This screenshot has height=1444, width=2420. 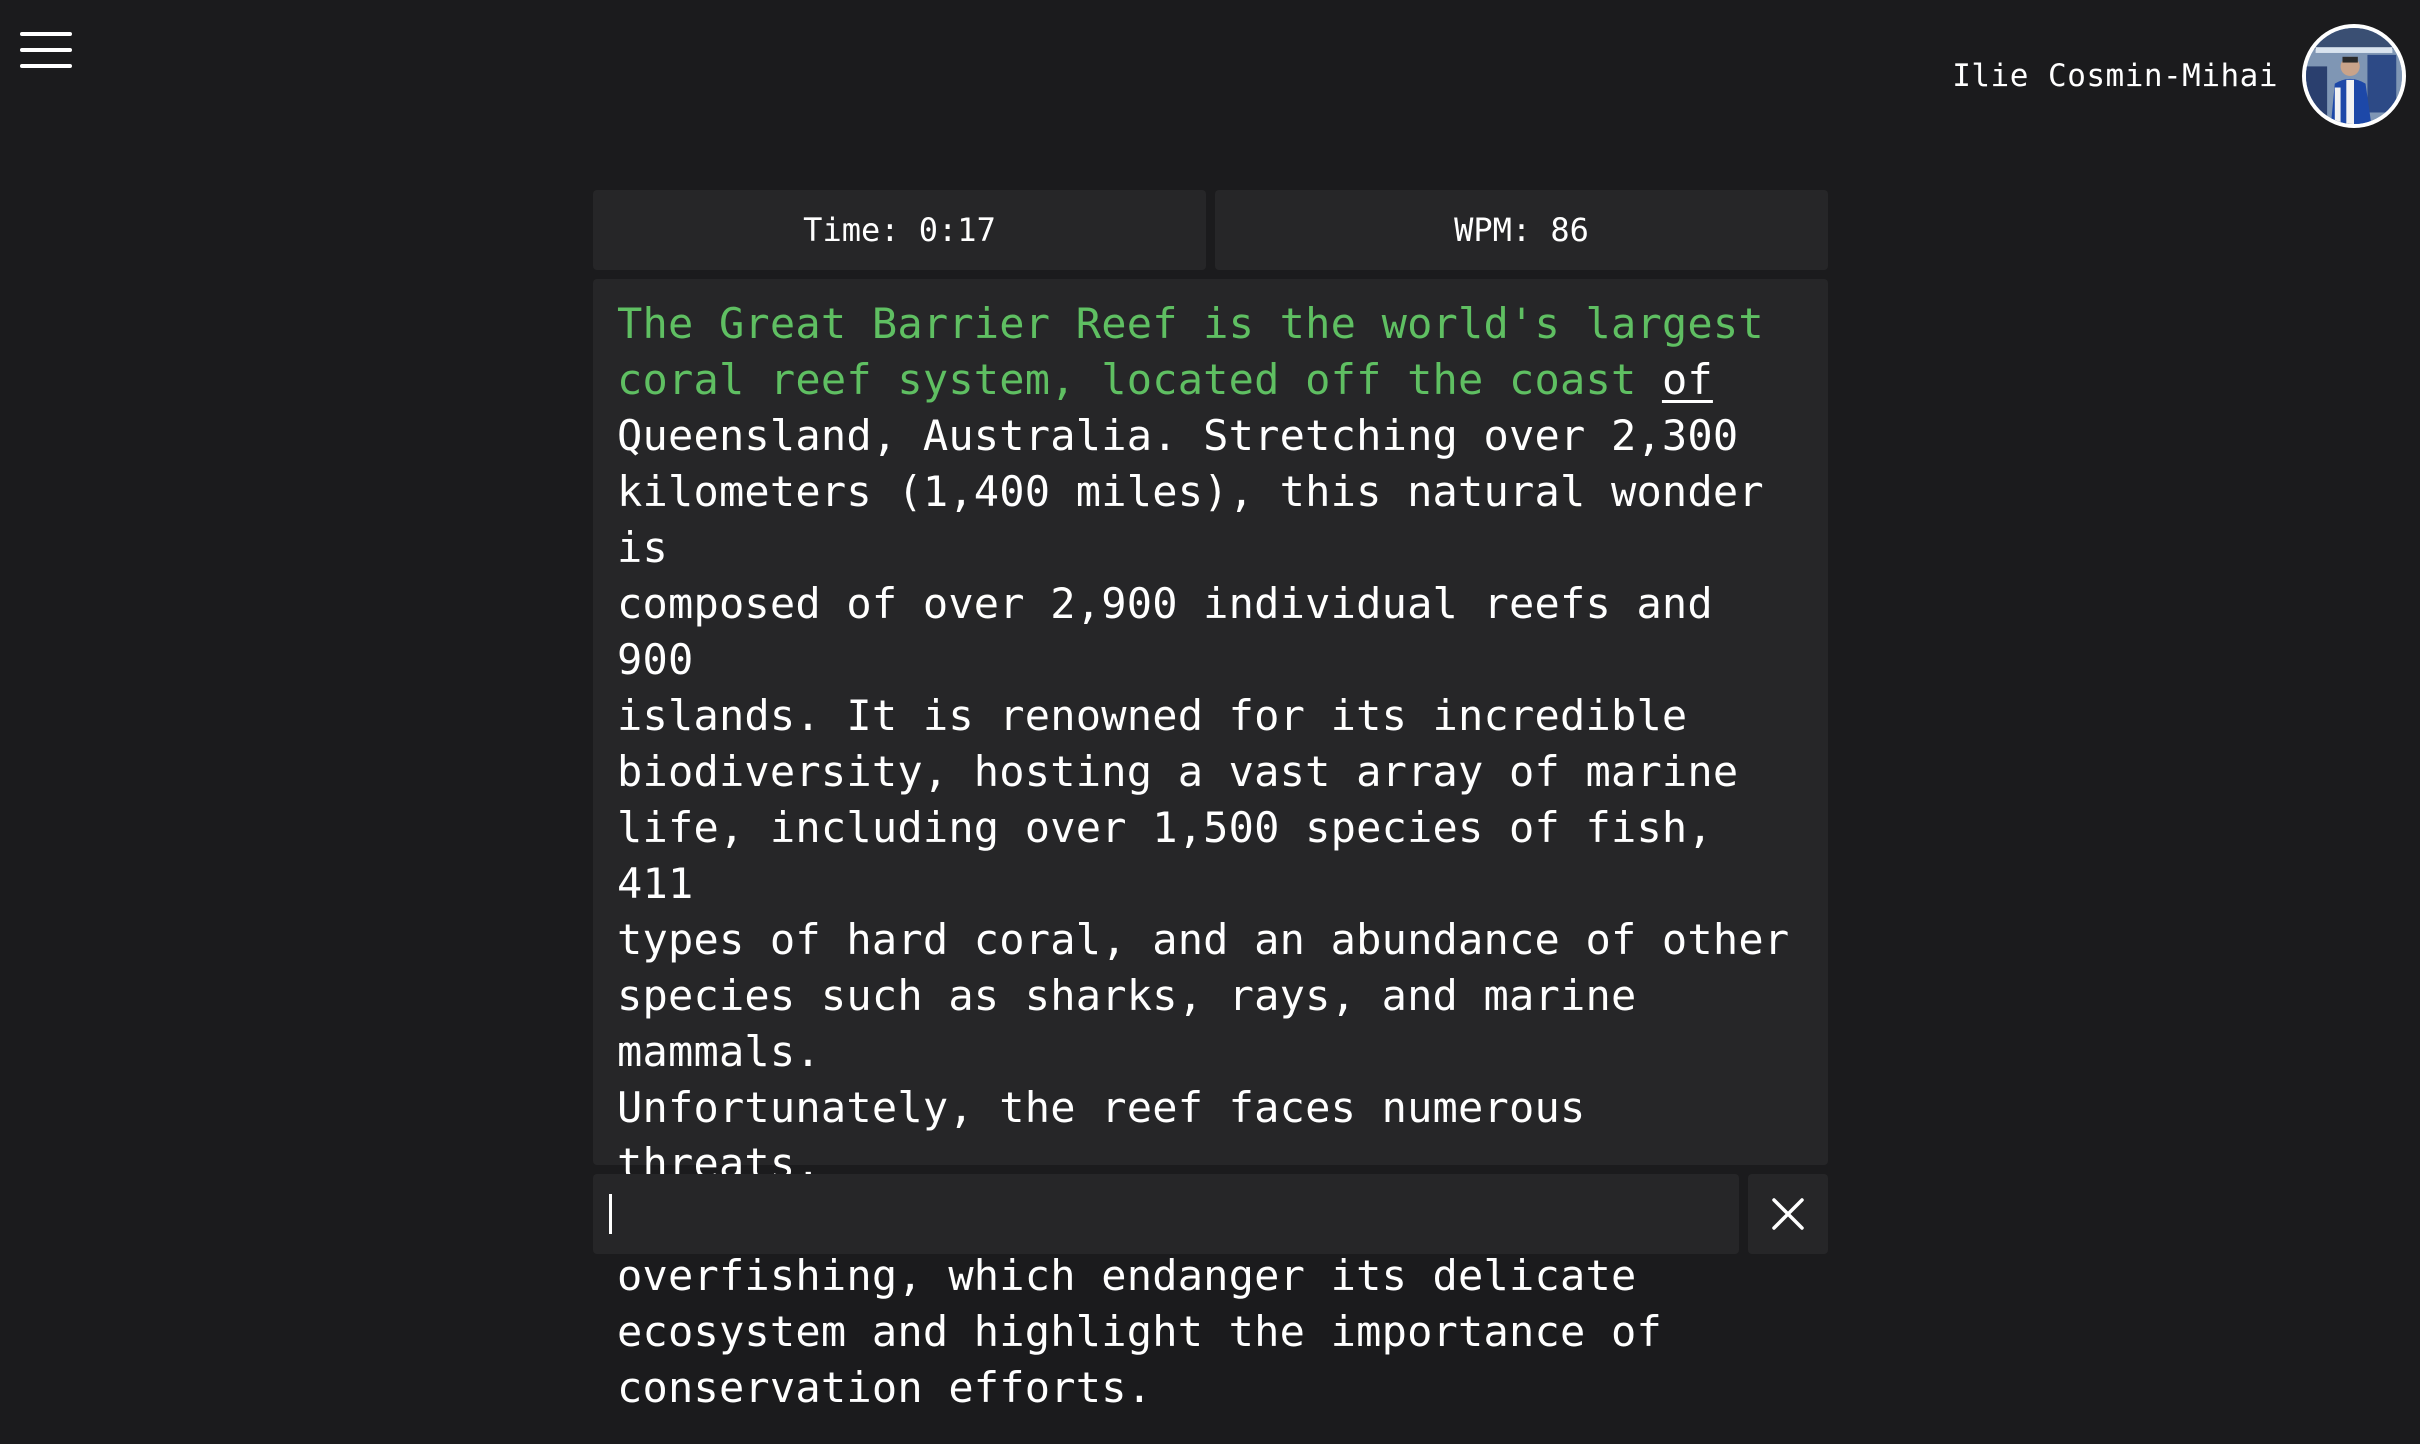 I want to click on avatar-image, so click(x=2354, y=76).